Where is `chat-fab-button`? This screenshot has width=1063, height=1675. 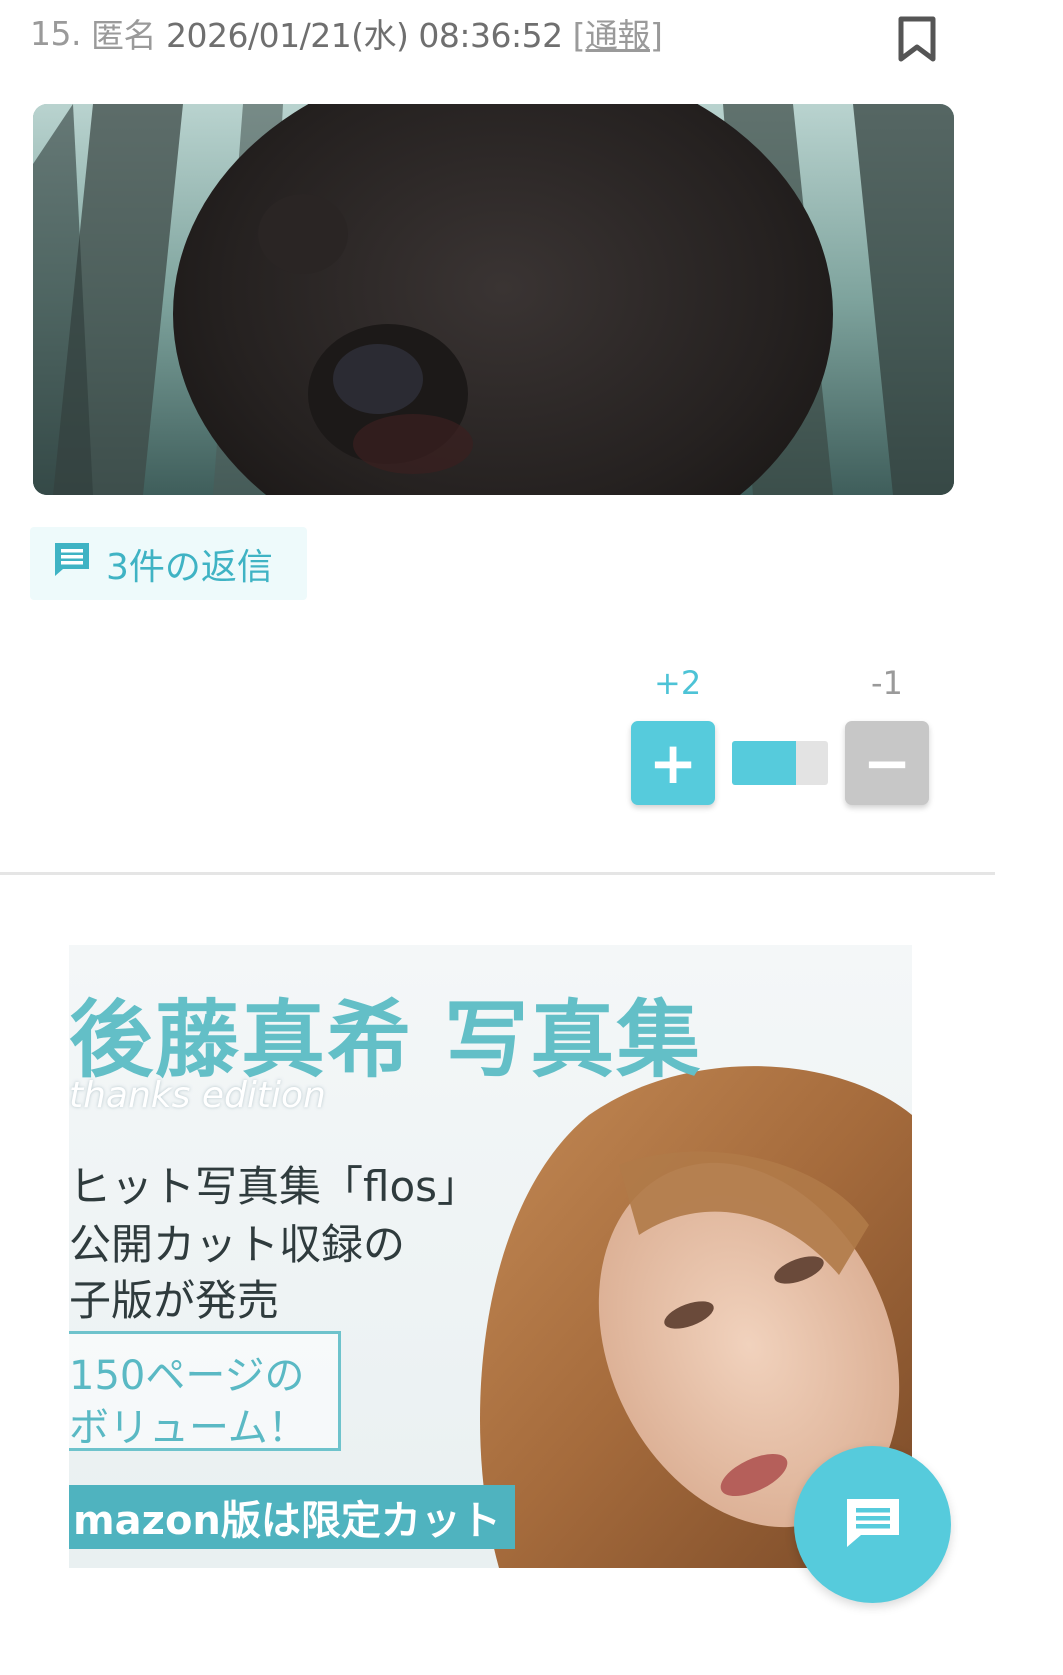 chat-fab-button is located at coordinates (872, 1524).